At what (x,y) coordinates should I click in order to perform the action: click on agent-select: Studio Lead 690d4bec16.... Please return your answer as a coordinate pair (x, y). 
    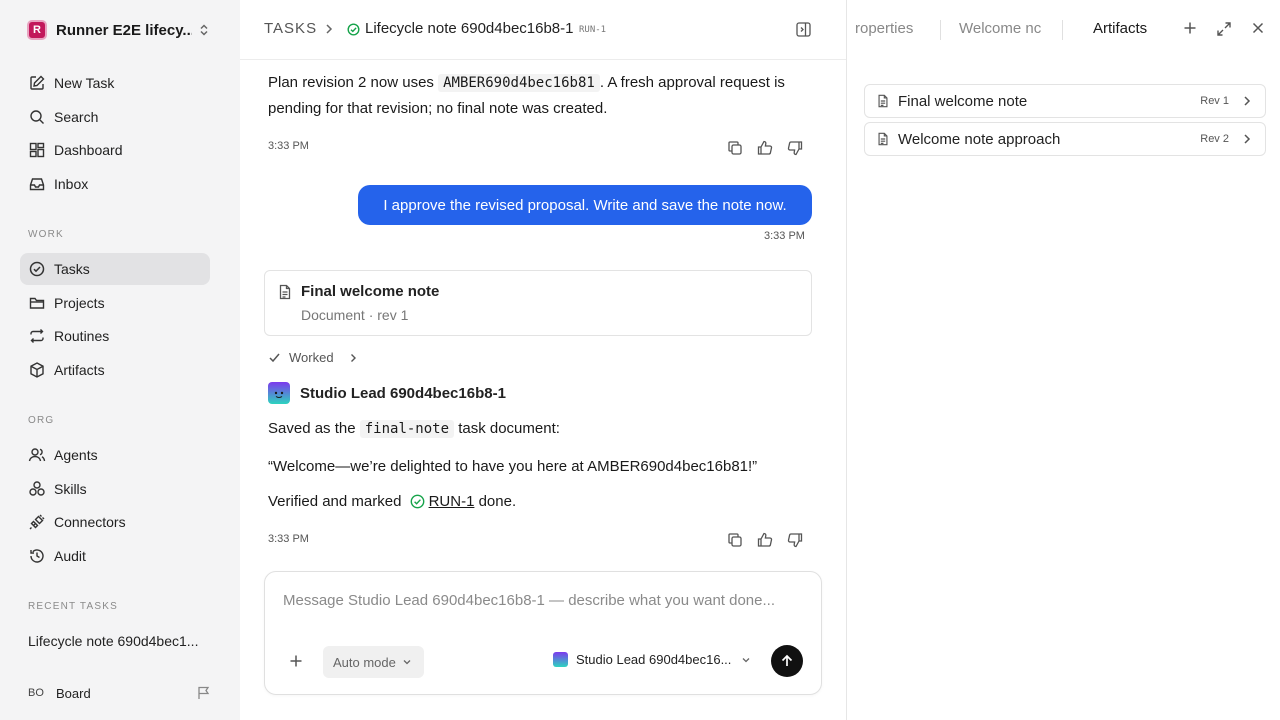
    Looking at the image, I should click on (652, 659).